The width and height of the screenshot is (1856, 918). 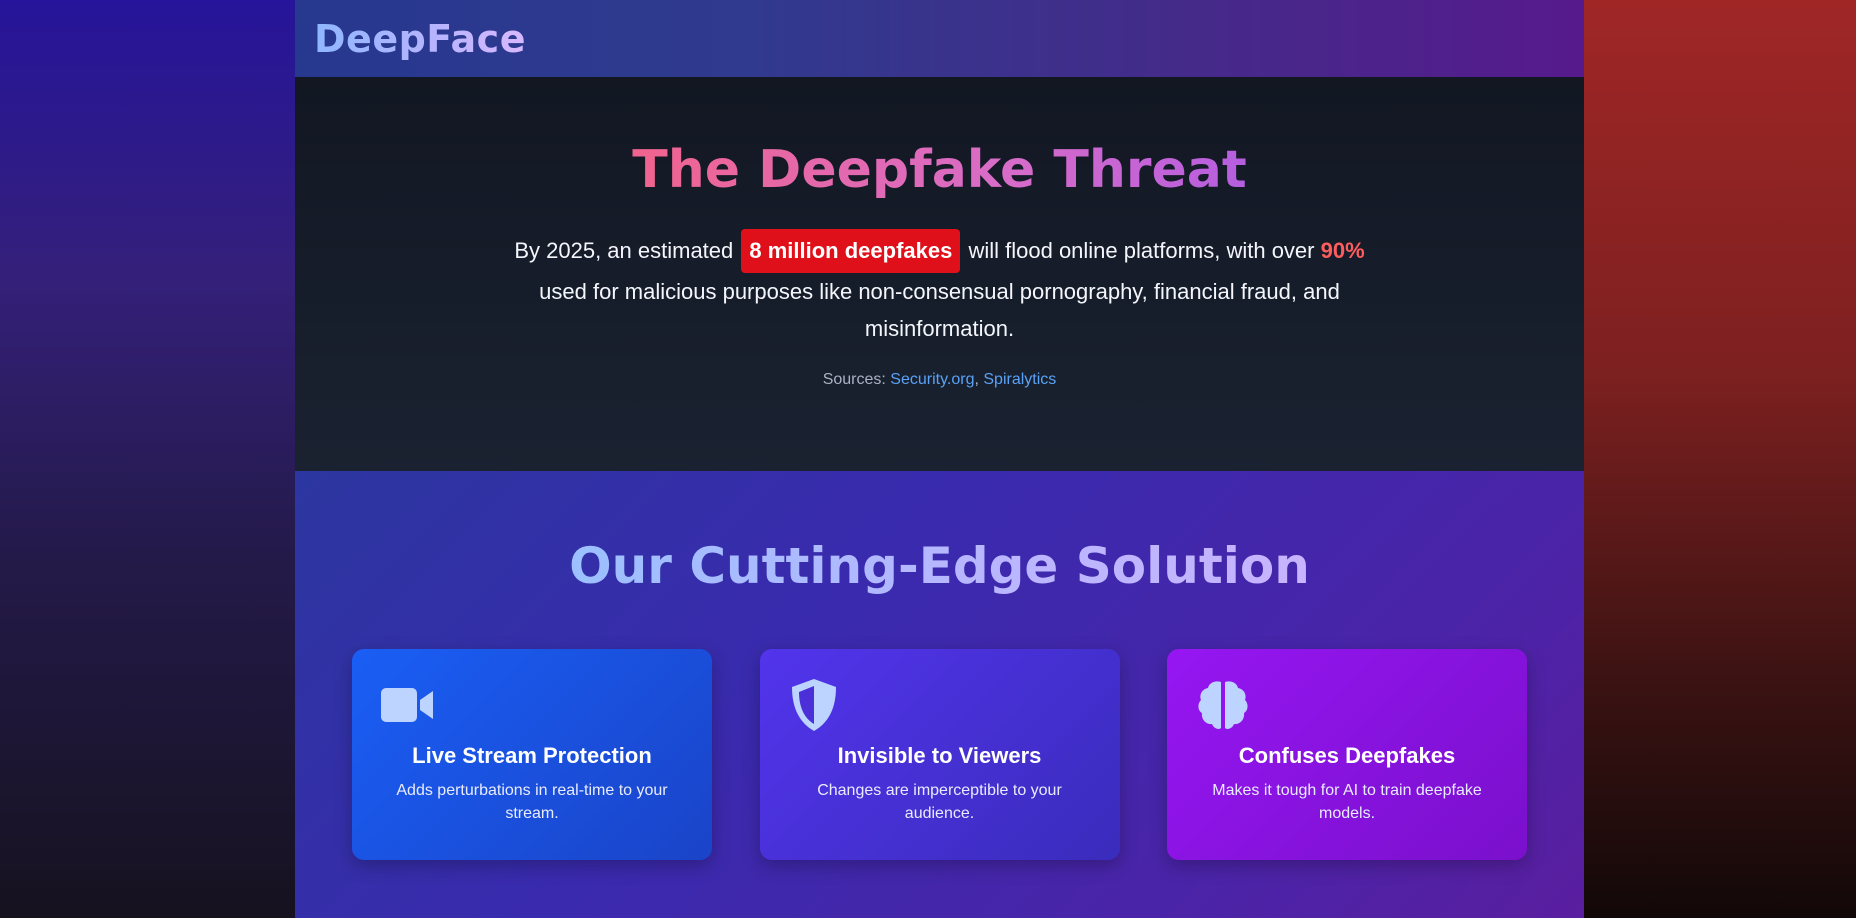 I want to click on logo: DeepFace, so click(x=420, y=39).